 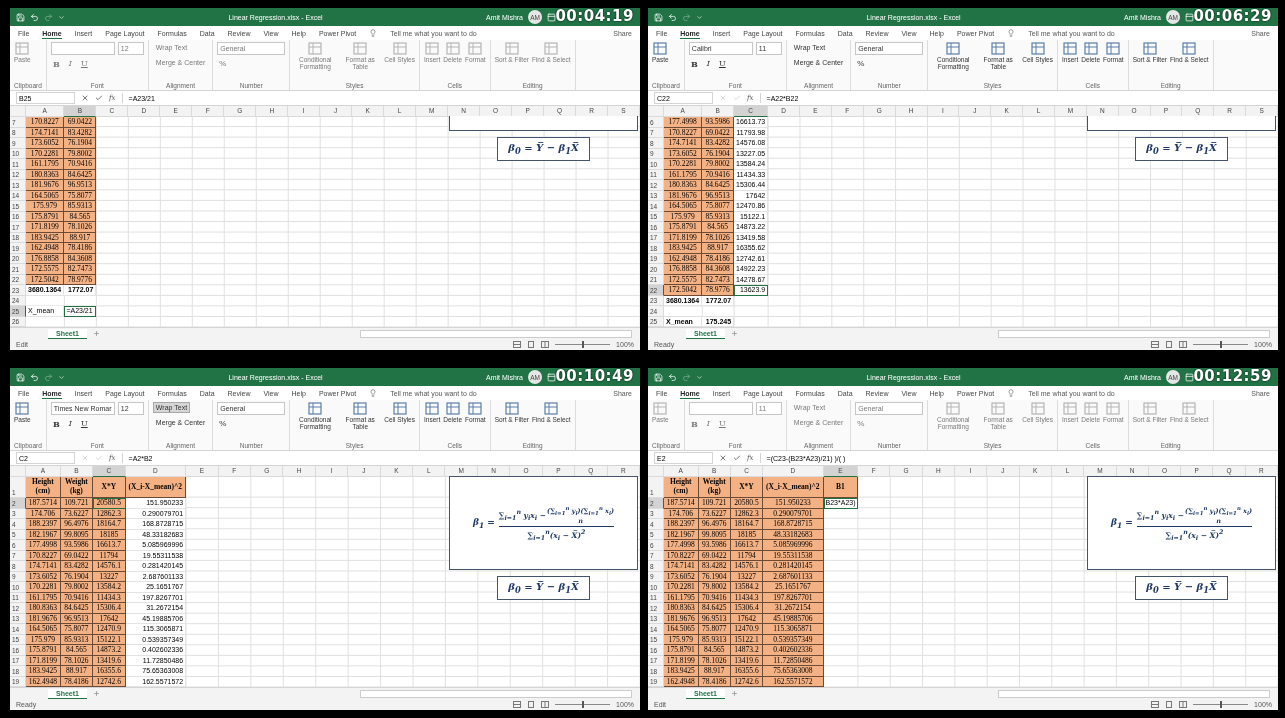 What do you see at coordinates (594, 16) in the screenshot?
I see `video-timestamp: 00:04:19` at bounding box center [594, 16].